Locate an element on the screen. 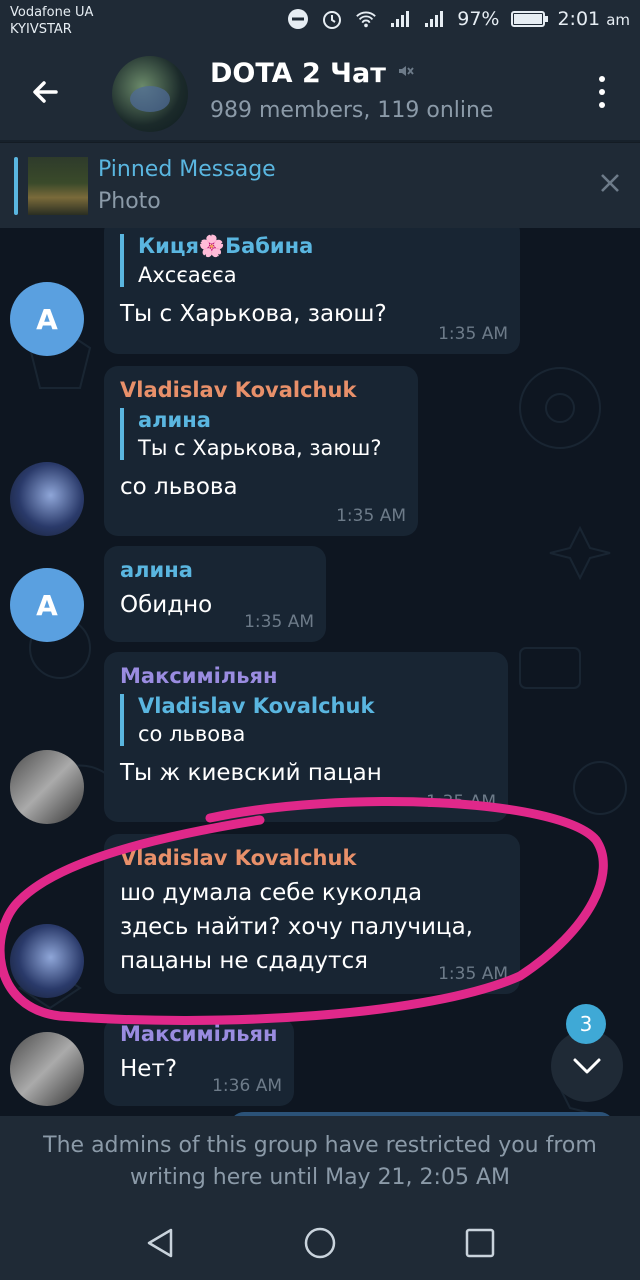 Image resolution: width=640 pixels, height=1280 pixels. status-icons: 97% 2:01 am is located at coordinates (458, 19).